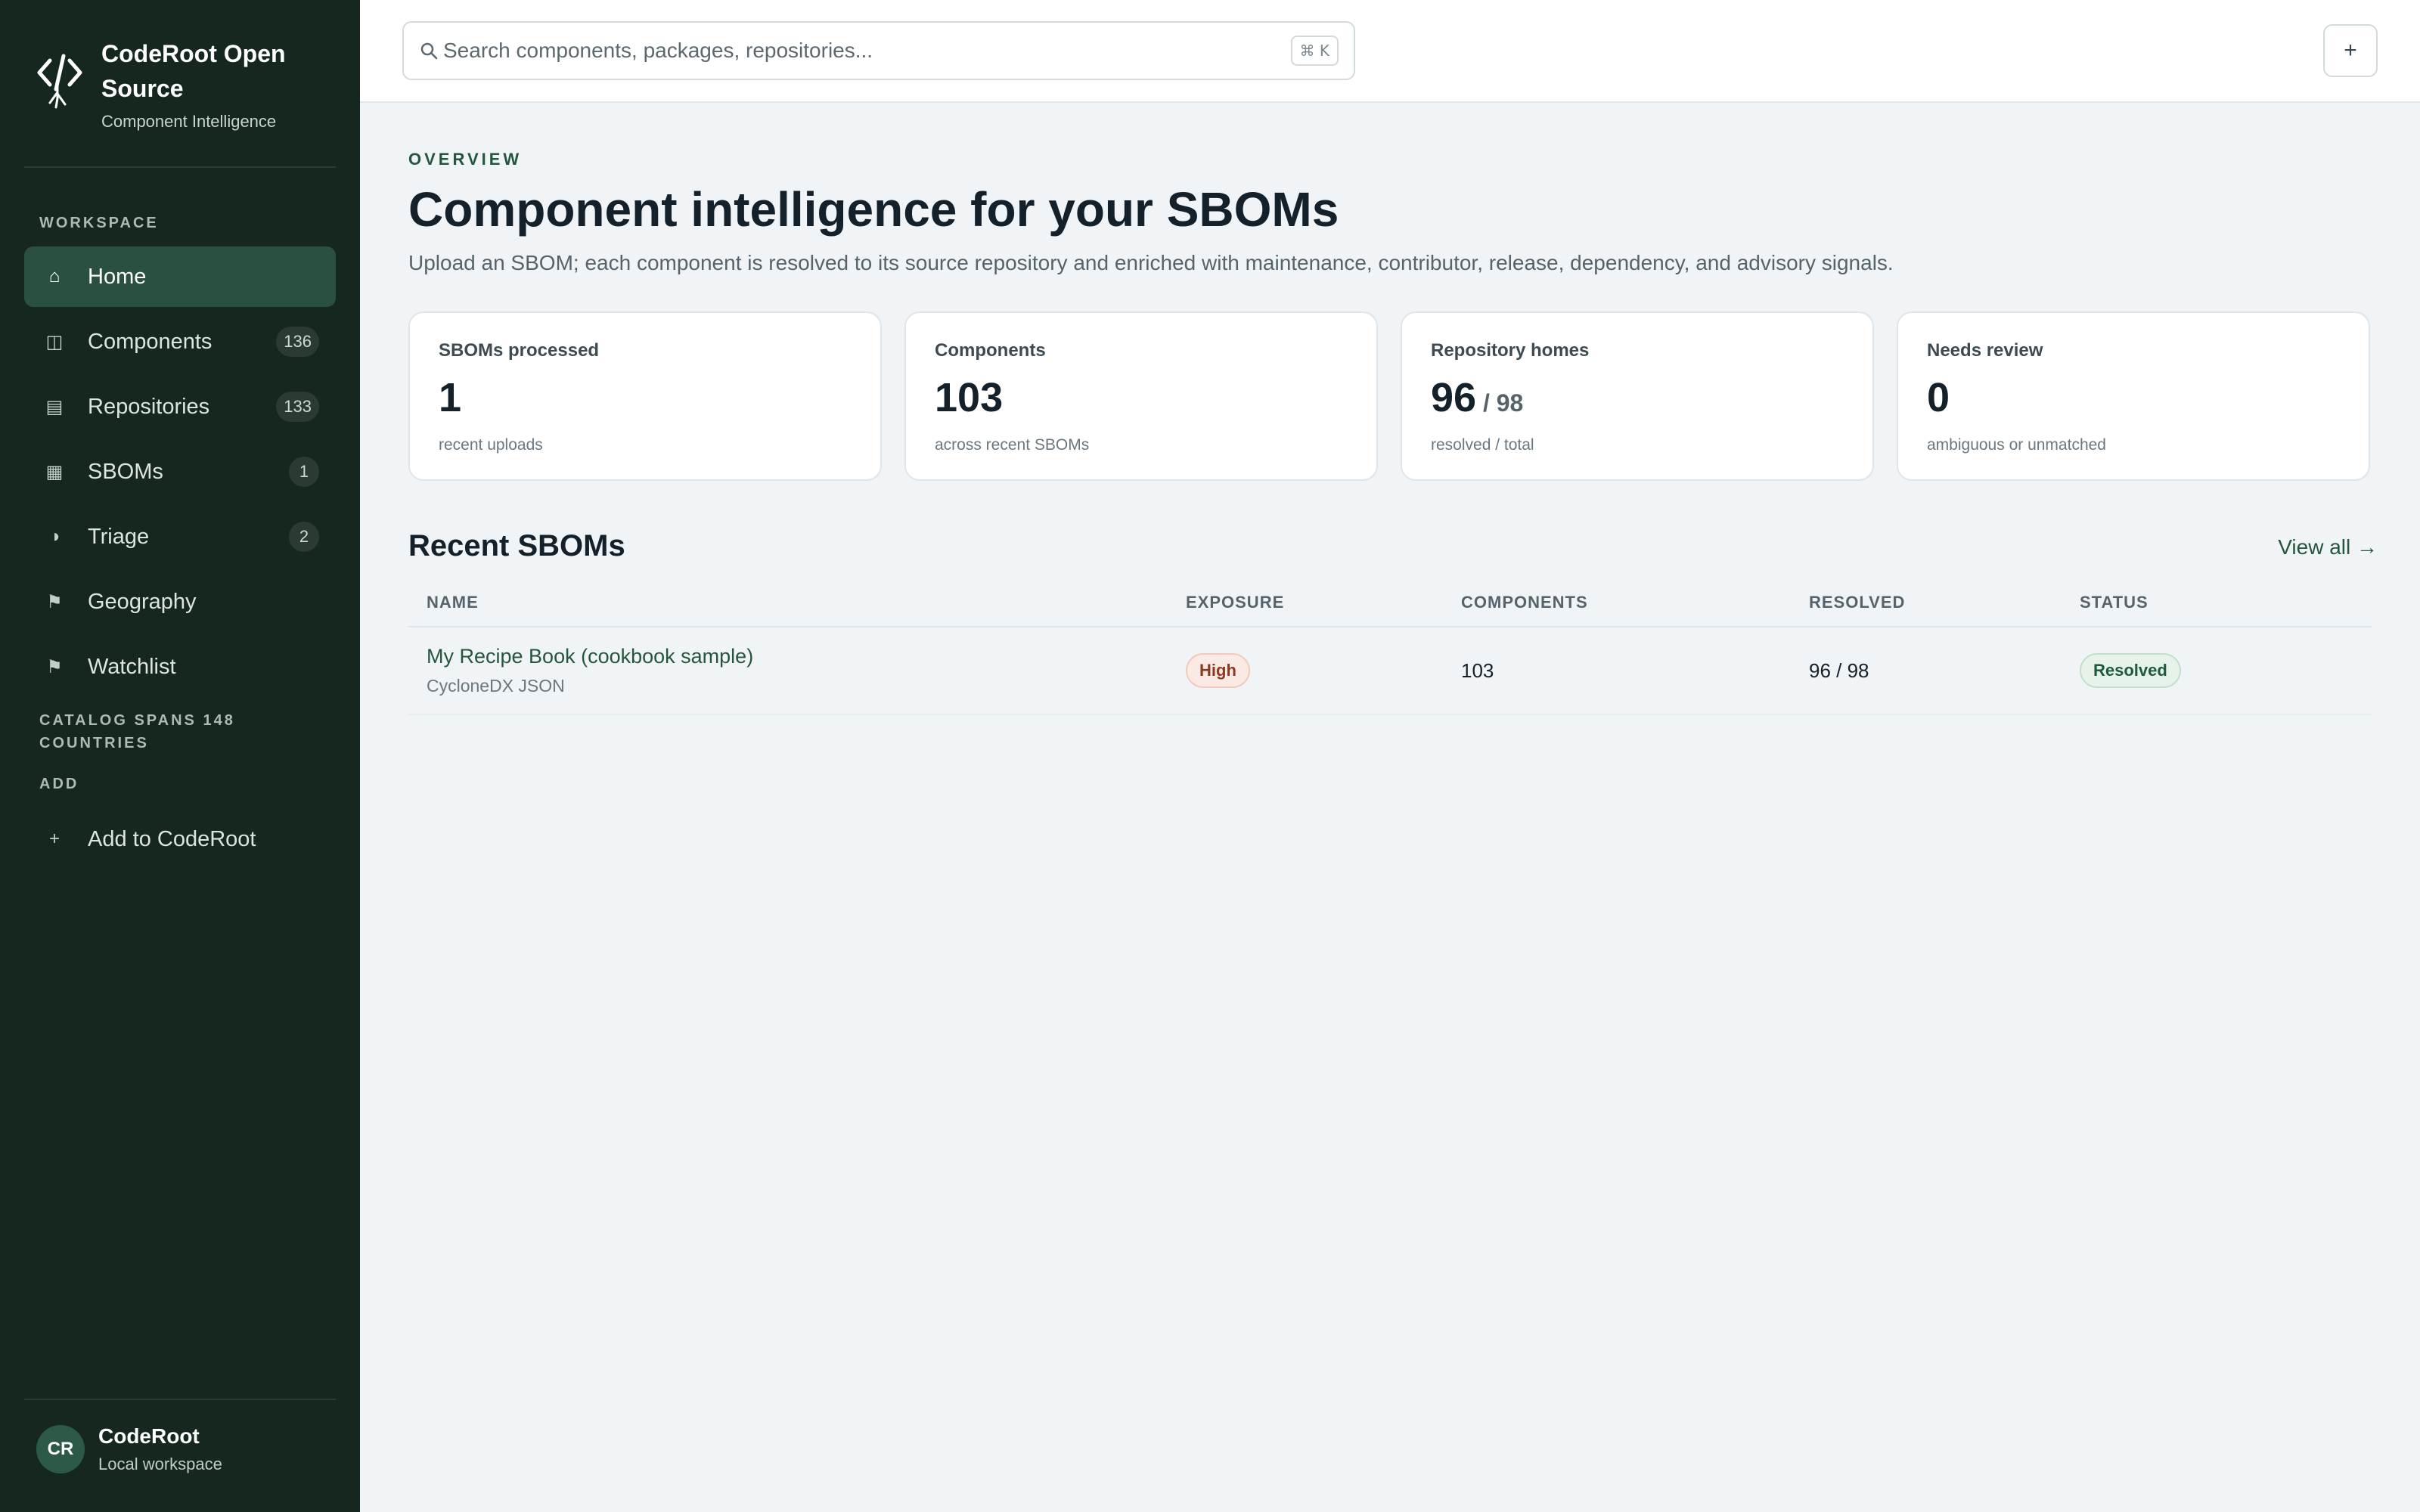 This screenshot has height=1512, width=2420. Describe the element at coordinates (1938, 398) in the screenshot. I see `stat-value: 0` at that location.